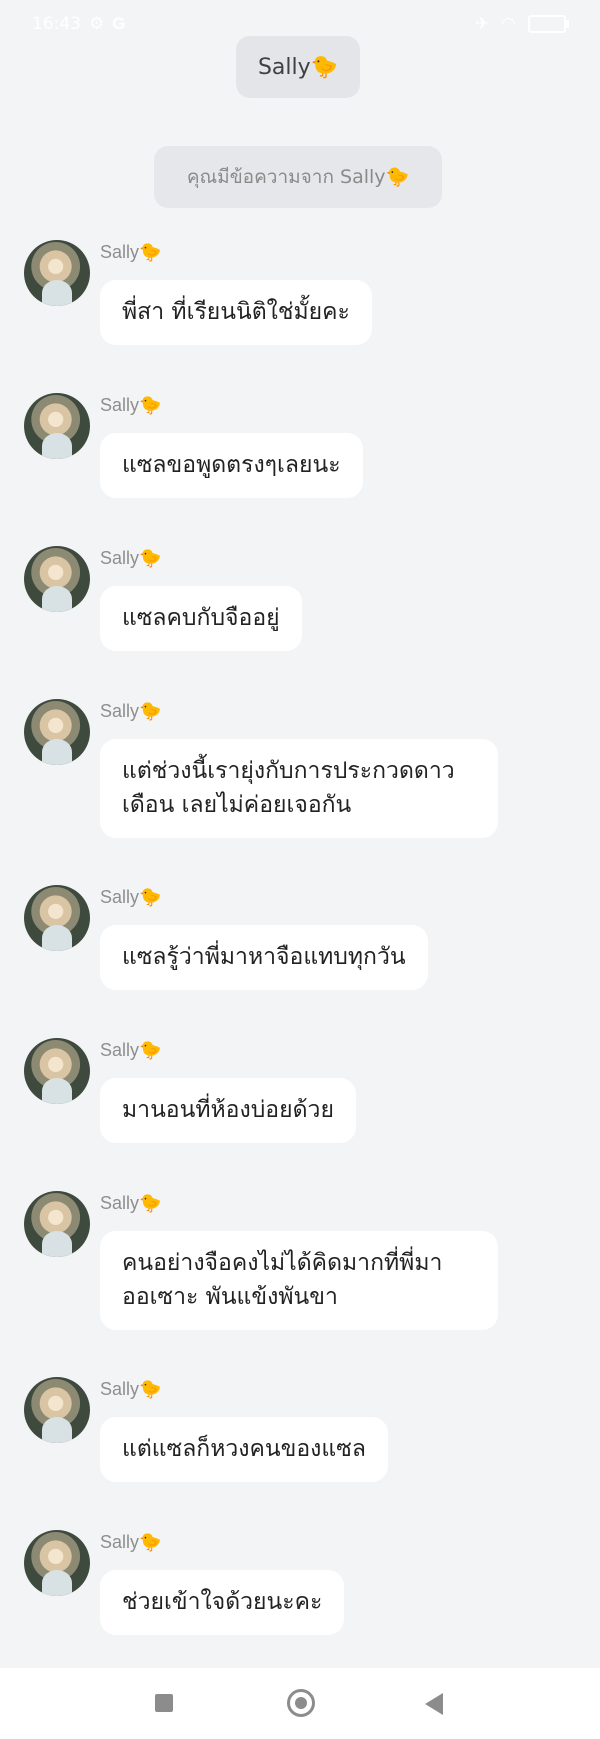 The width and height of the screenshot is (600, 1739). I want to click on message-item: Sally🐤 พี่สา ที่เรียนนิติใช่มั้ยคะ, so click(300, 308).